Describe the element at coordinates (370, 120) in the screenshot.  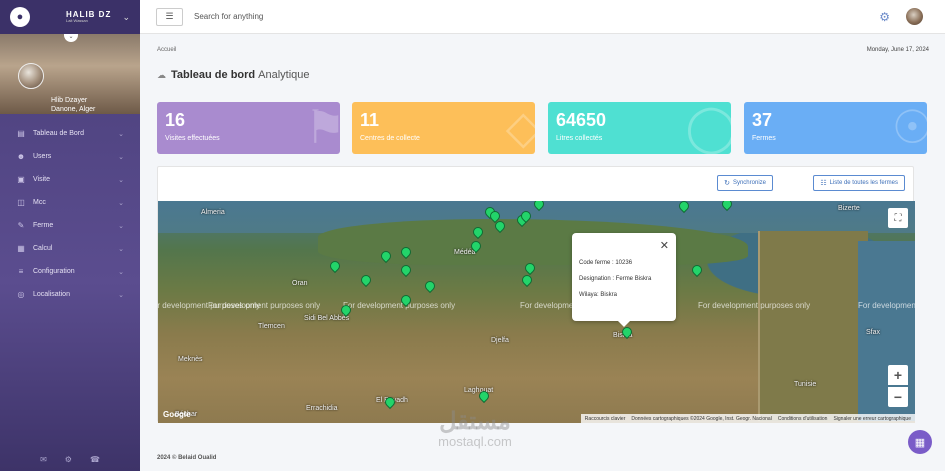
I see `stat-value: 11` at that location.